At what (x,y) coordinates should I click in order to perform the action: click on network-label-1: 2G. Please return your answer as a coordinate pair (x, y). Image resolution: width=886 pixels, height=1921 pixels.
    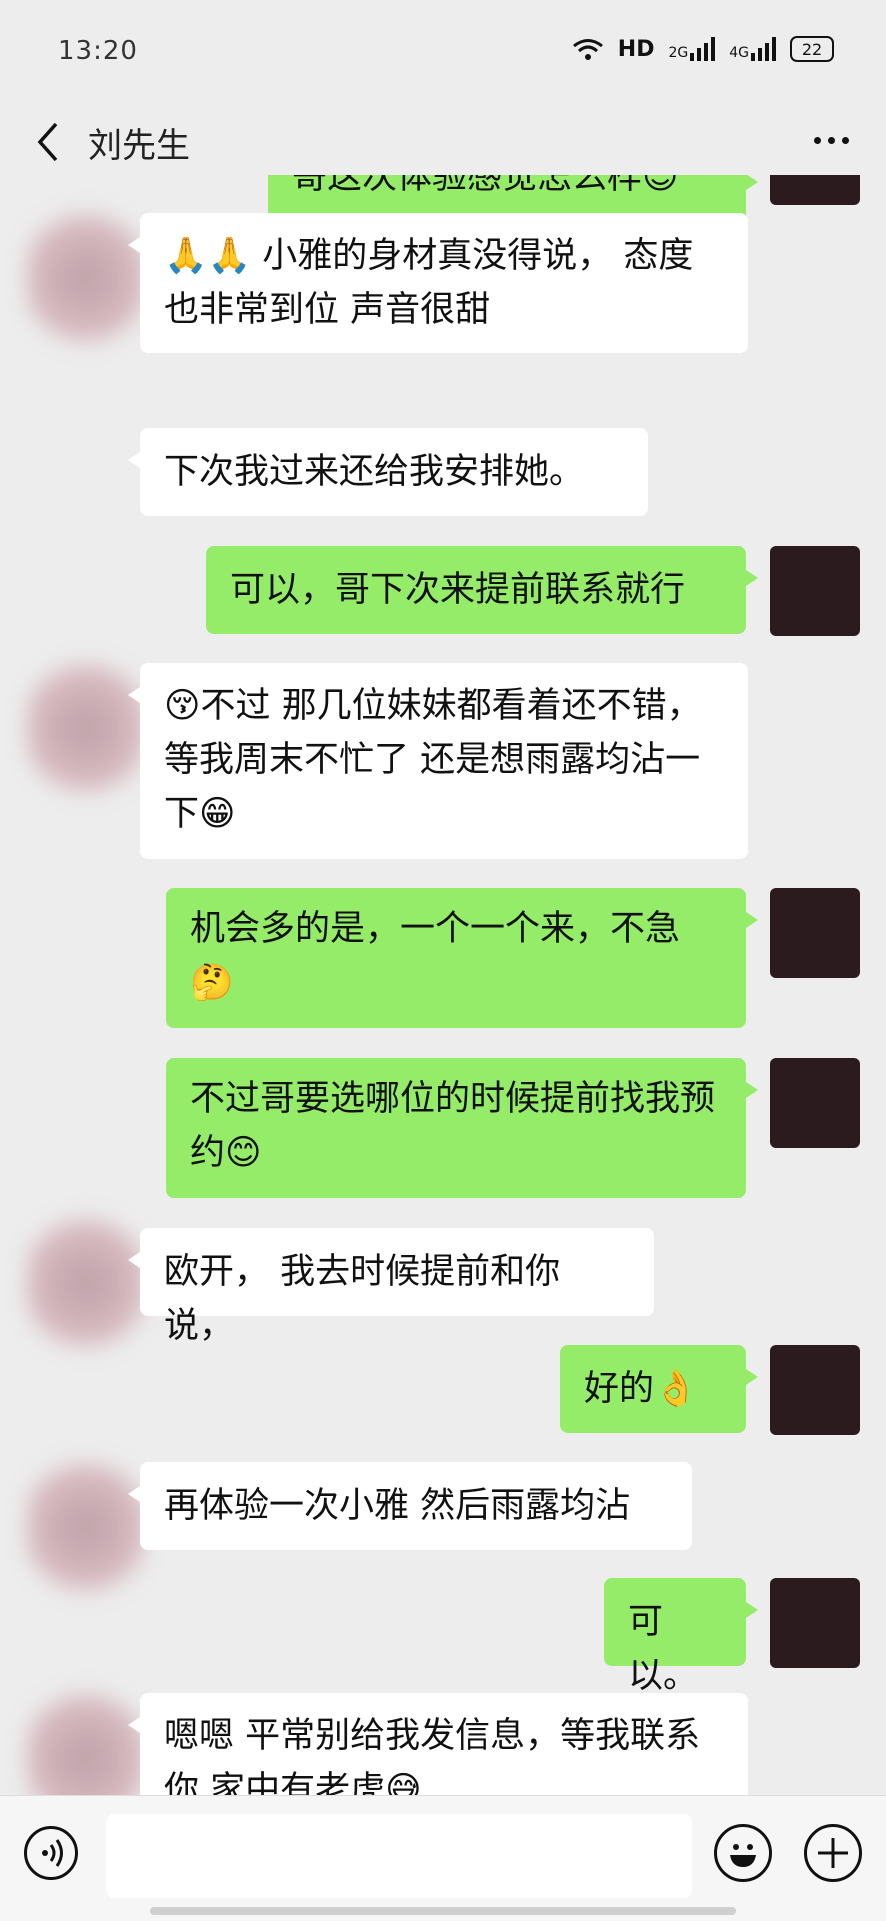
    Looking at the image, I should click on (678, 53).